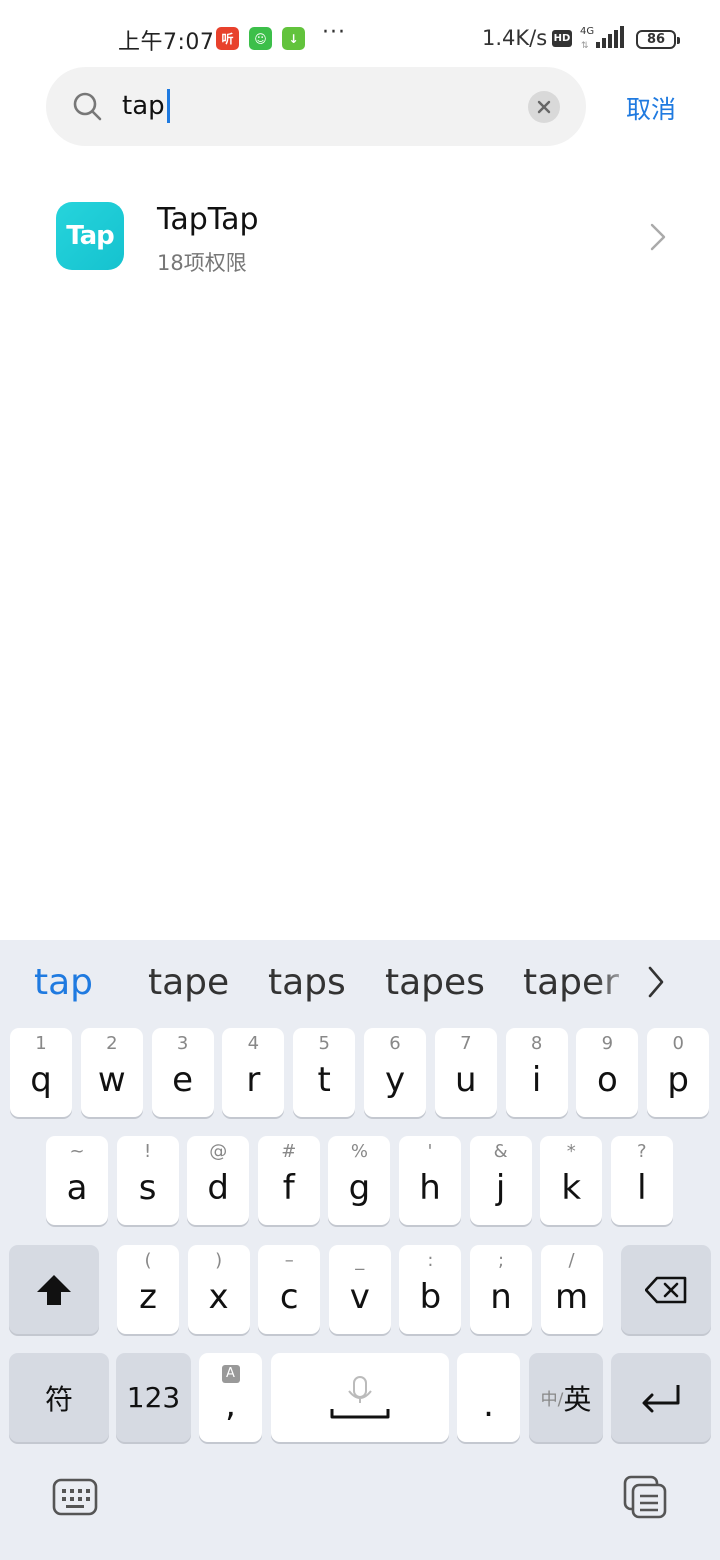 The image size is (720, 1560). What do you see at coordinates (572, 1296) in the screenshot?
I see `key-label: m` at bounding box center [572, 1296].